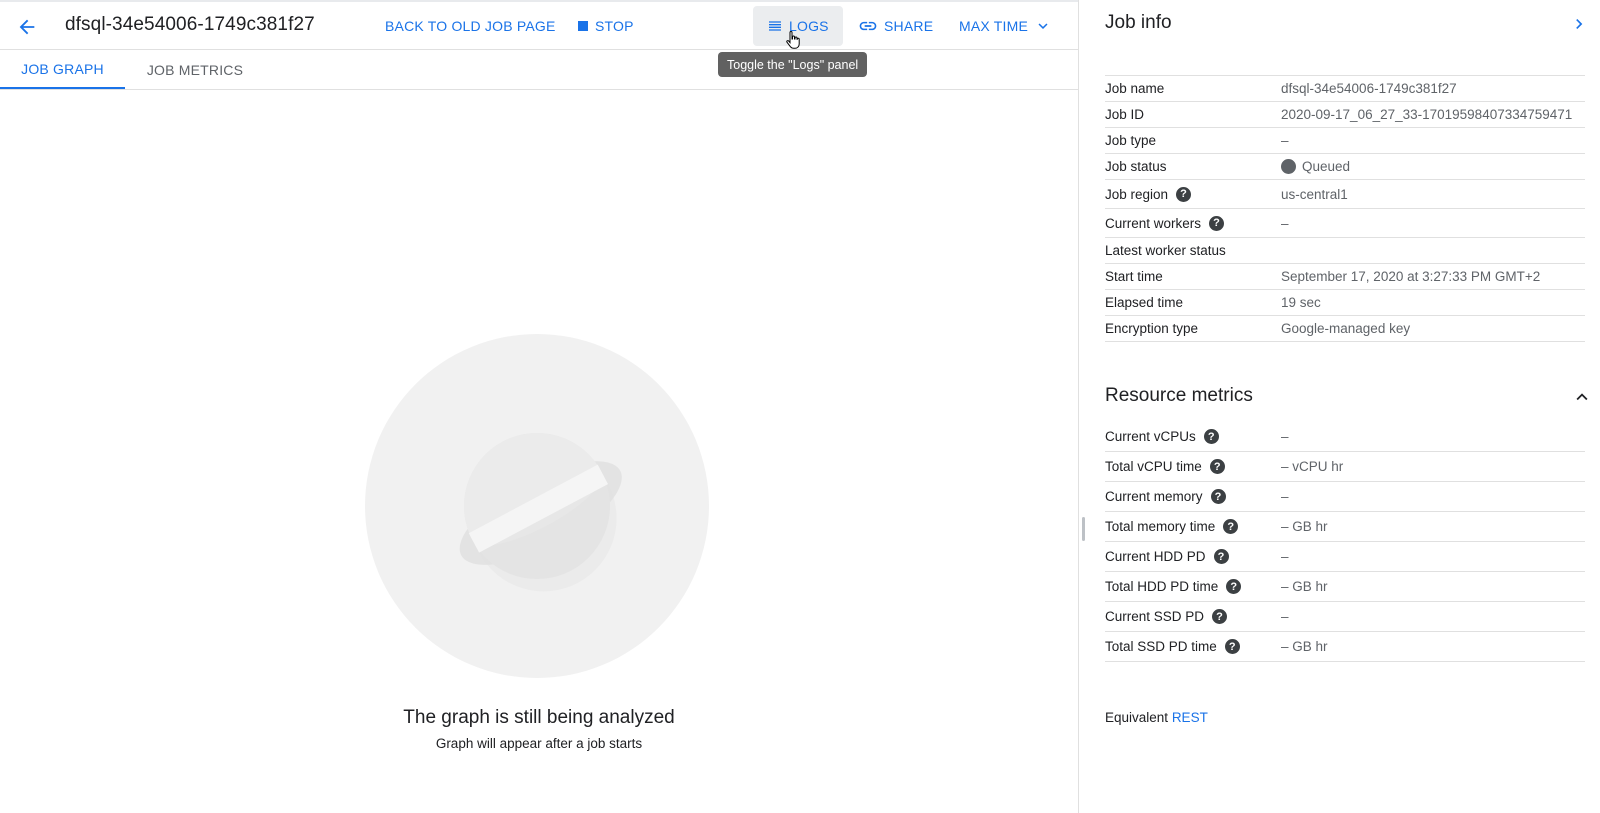 This screenshot has width=1600, height=813. Describe the element at coordinates (583, 26) in the screenshot. I see `stop-icon` at that location.